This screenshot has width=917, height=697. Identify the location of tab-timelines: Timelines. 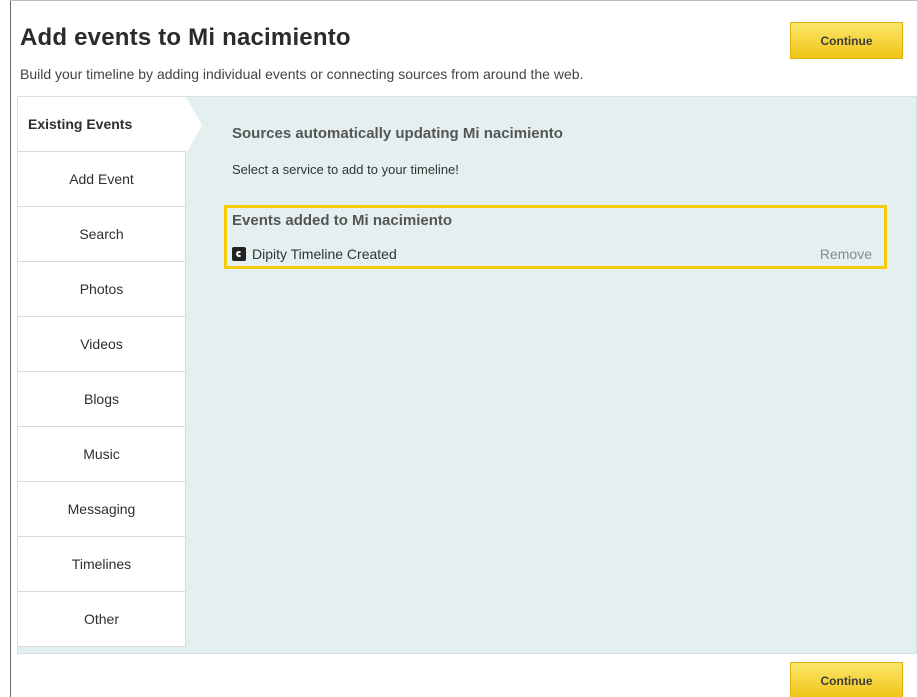
(102, 564).